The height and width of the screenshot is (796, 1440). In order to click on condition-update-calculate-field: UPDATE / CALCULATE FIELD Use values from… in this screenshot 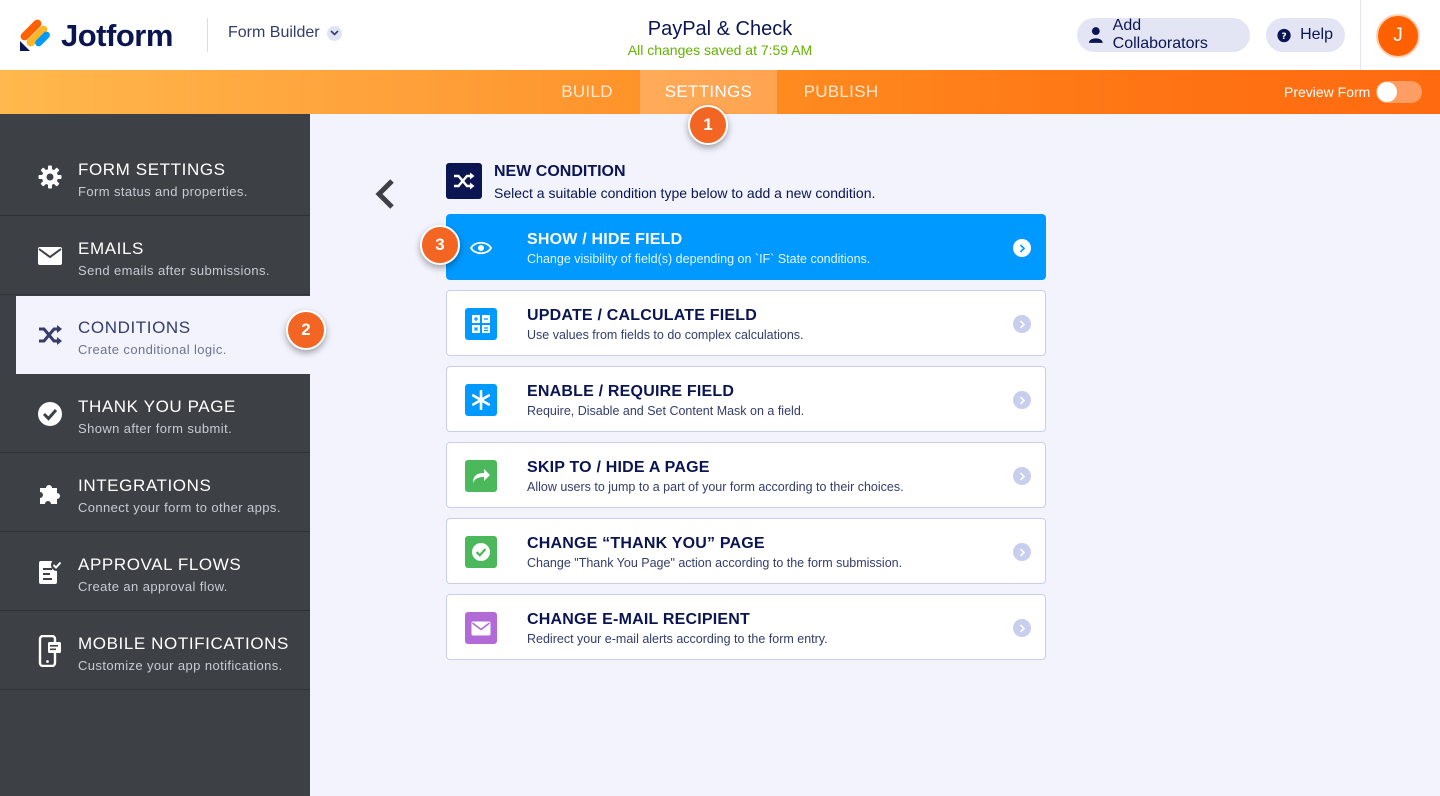, I will do `click(746, 323)`.